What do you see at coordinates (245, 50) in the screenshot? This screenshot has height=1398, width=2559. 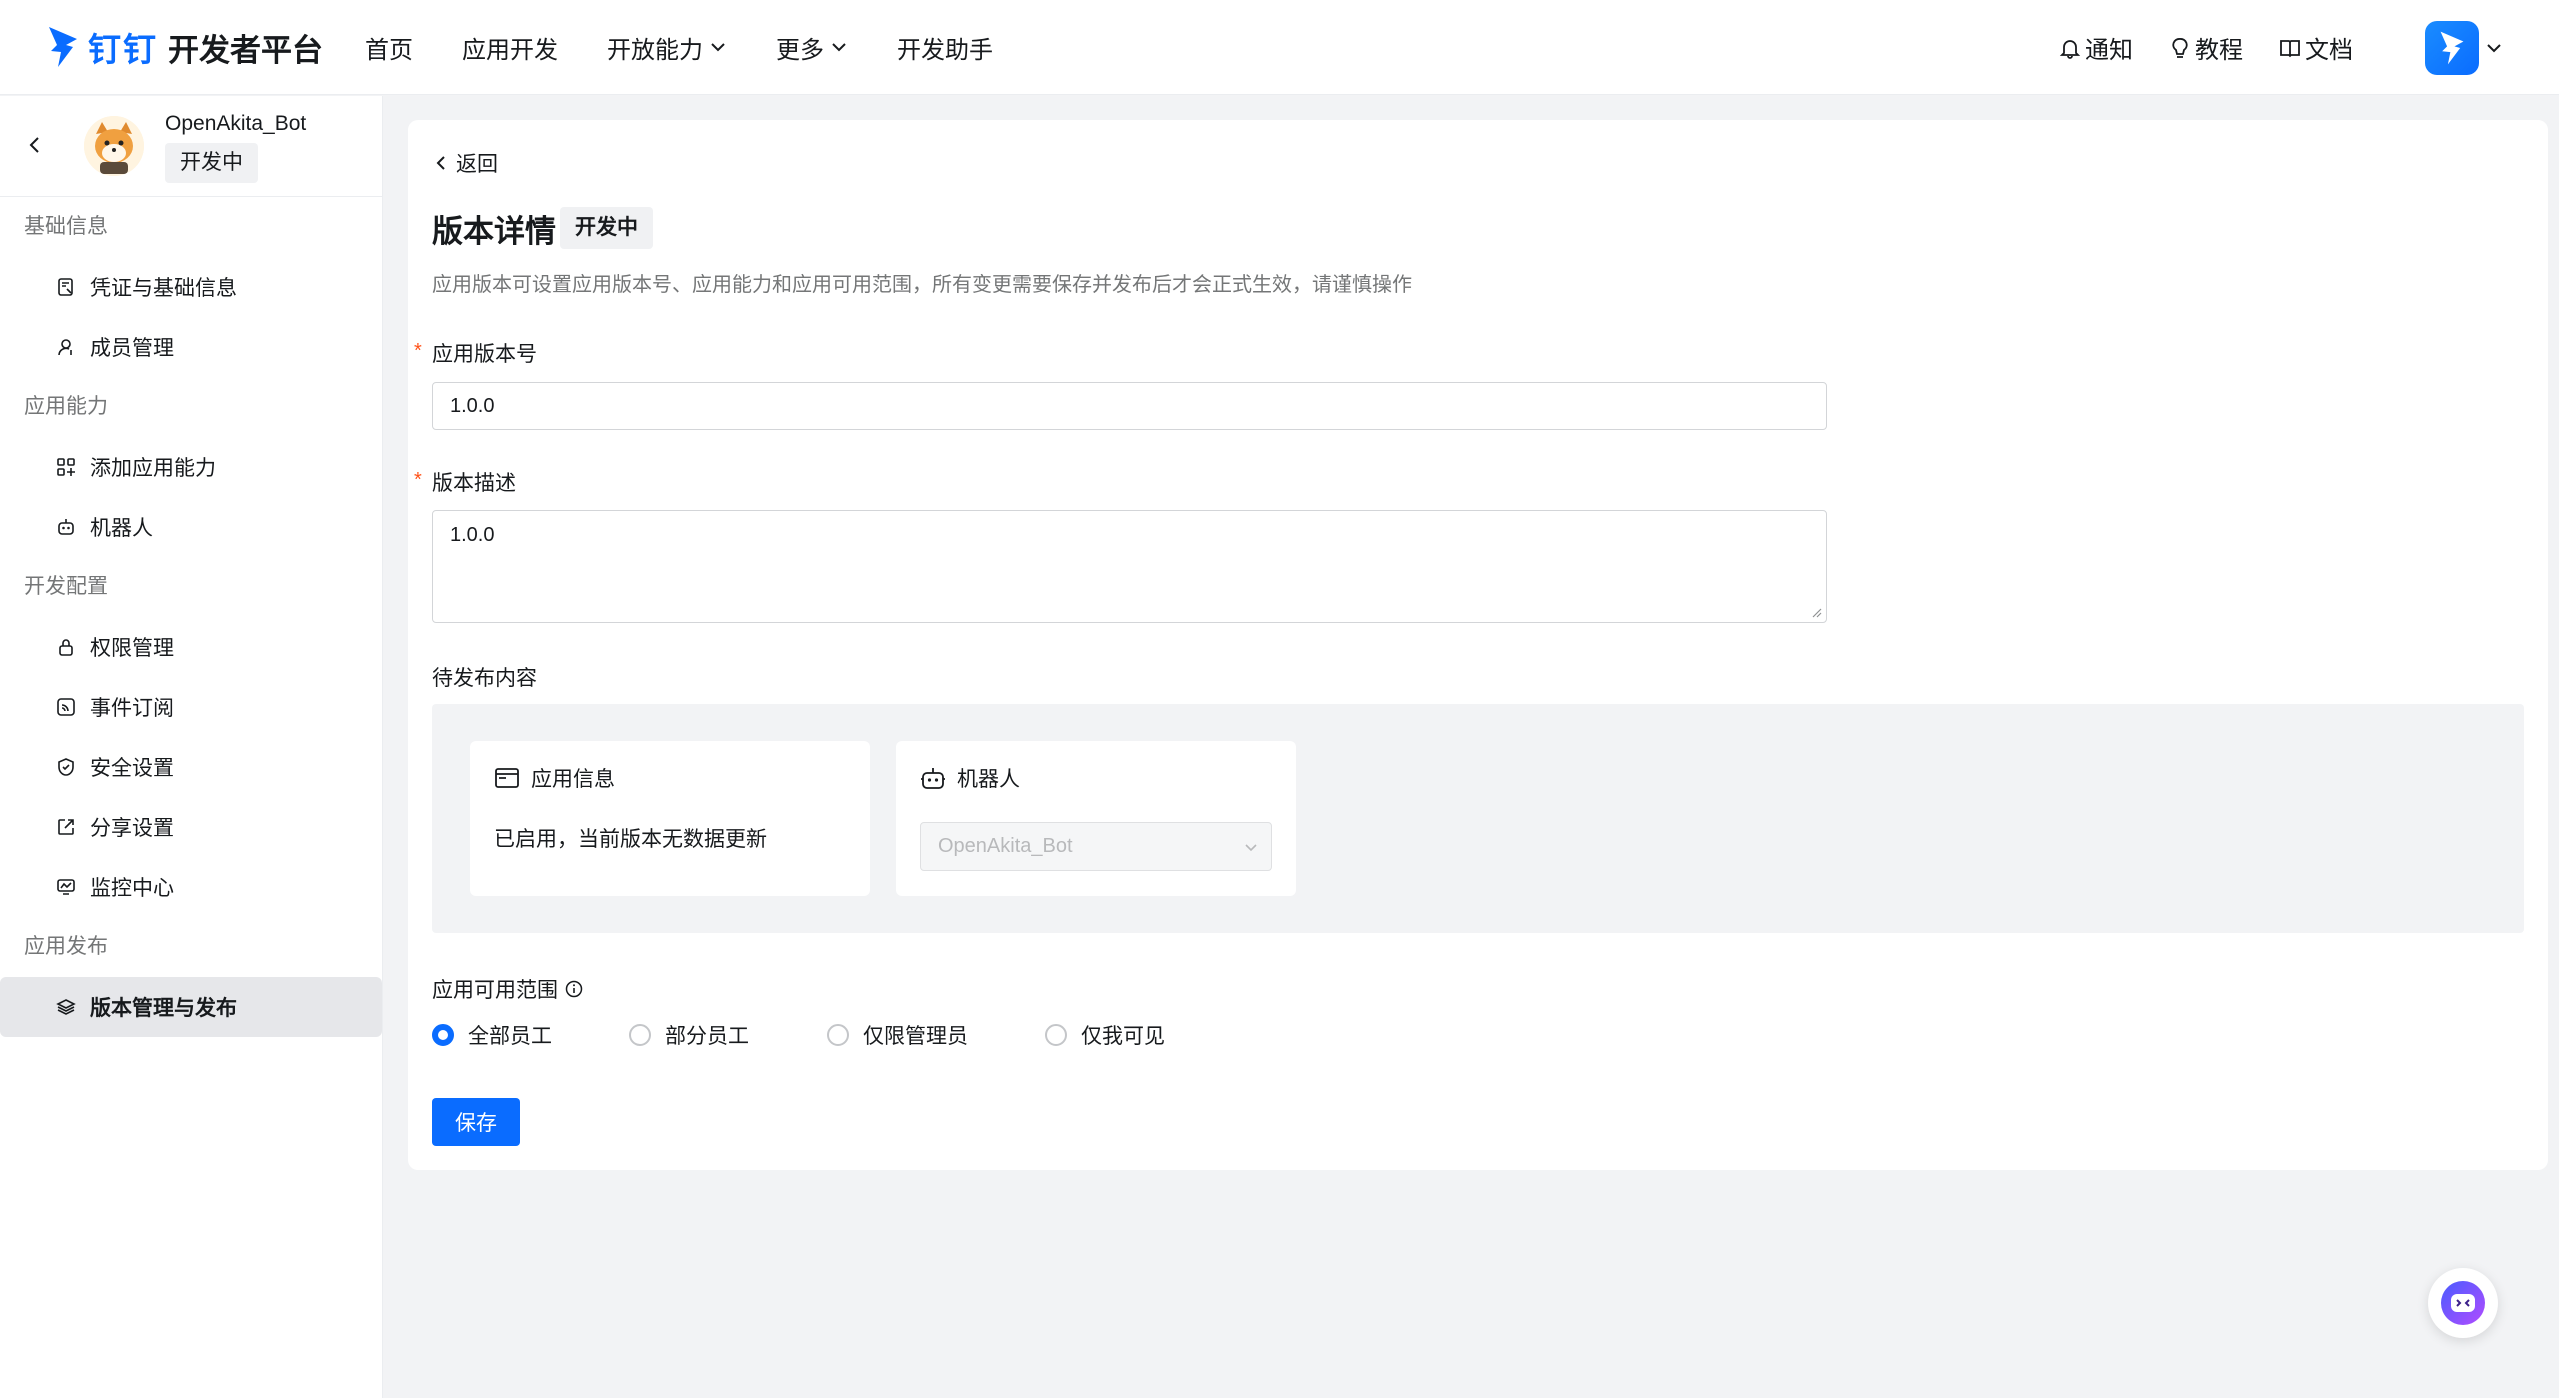 I see `logo-title: 开发者平台` at bounding box center [245, 50].